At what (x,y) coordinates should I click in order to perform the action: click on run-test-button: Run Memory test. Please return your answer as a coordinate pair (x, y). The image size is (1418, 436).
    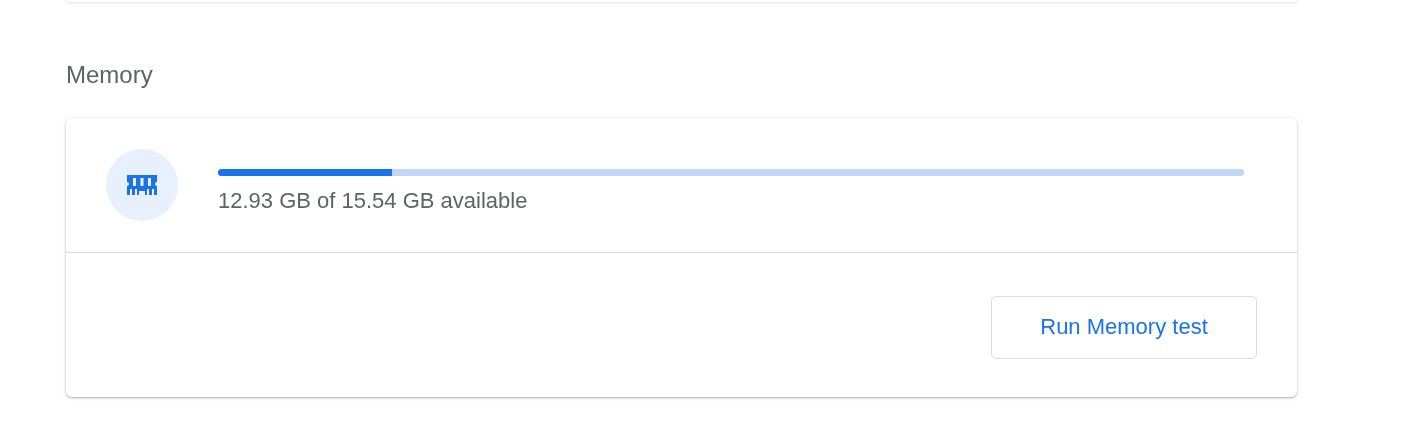
    Looking at the image, I should click on (1124, 327).